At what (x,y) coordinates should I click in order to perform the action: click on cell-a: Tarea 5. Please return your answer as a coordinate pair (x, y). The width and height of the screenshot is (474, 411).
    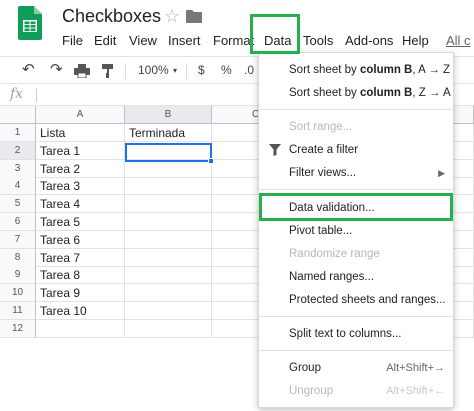
    Looking at the image, I should click on (80, 222).